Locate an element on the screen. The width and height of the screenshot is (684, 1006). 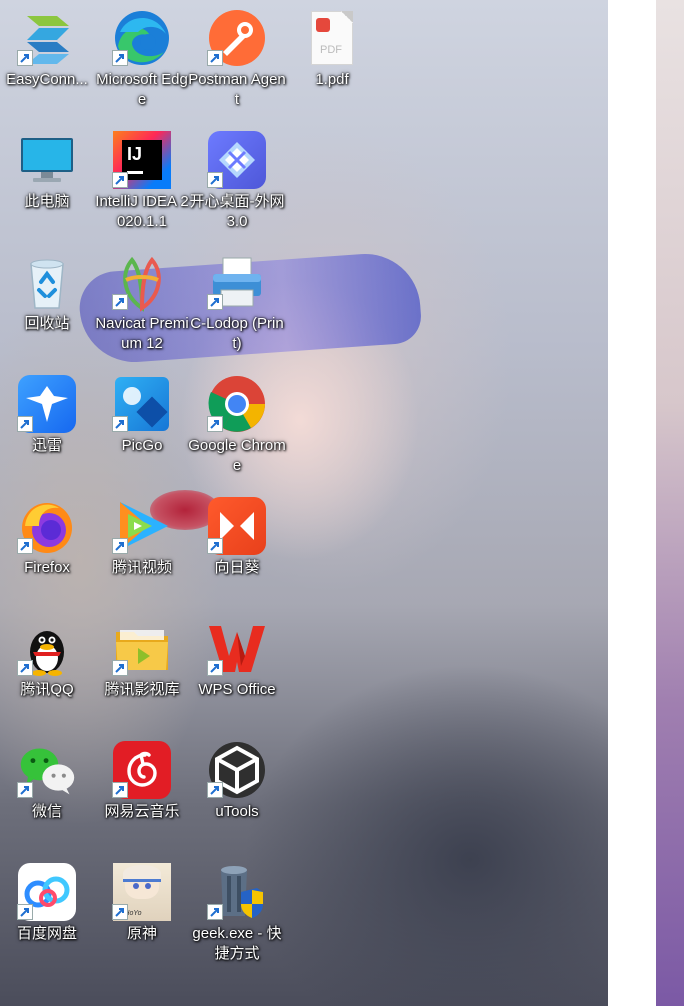
wps-icon is located at coordinates (237, 648).